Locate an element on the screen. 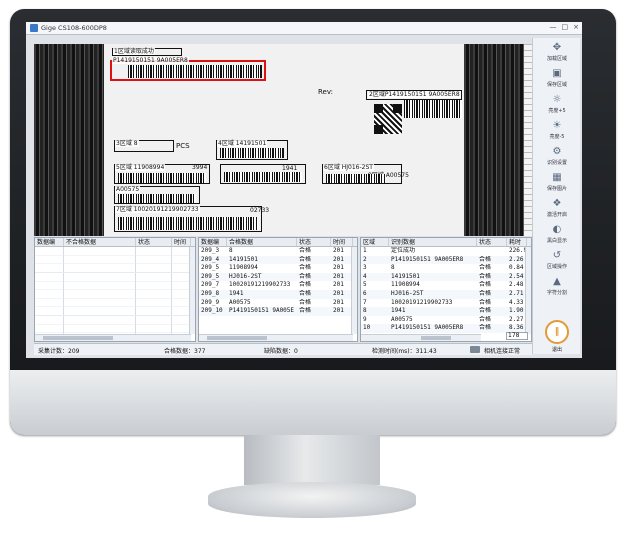  save-region-button: ▣ 保存区域 is located at coordinates (557, 78).